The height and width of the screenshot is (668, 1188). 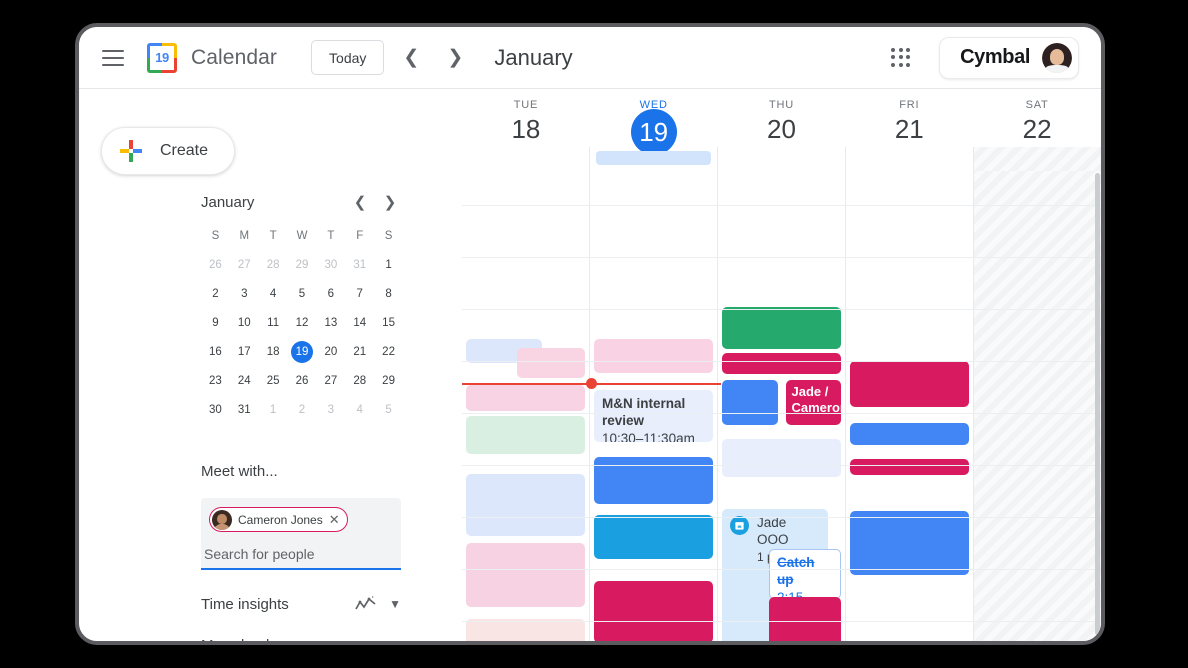 What do you see at coordinates (359, 352) in the screenshot?
I see `mini-calendar-day: 21` at bounding box center [359, 352].